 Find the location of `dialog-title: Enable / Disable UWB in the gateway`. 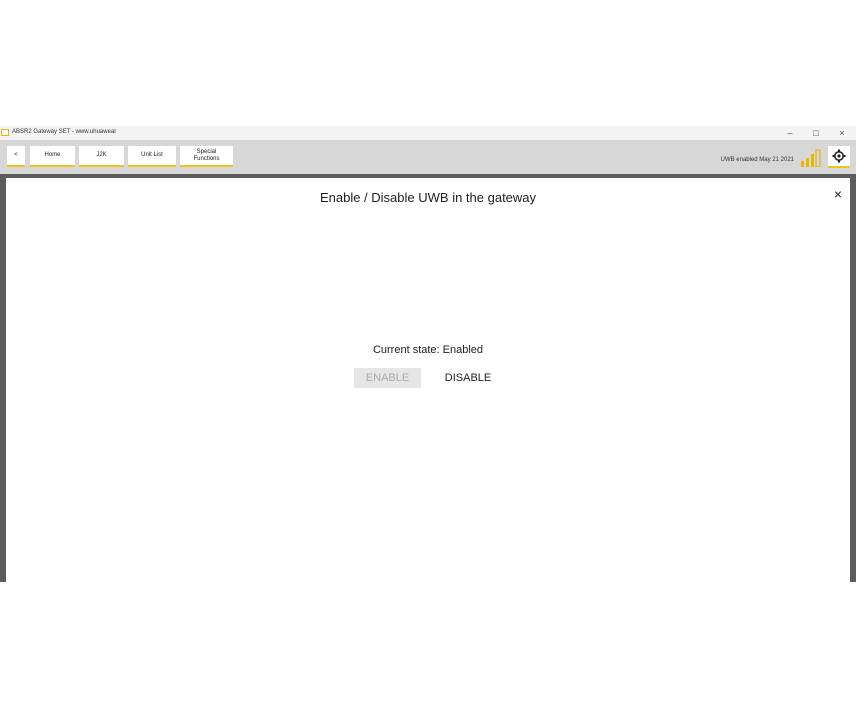

dialog-title: Enable / Disable UWB in the gateway is located at coordinates (428, 197).